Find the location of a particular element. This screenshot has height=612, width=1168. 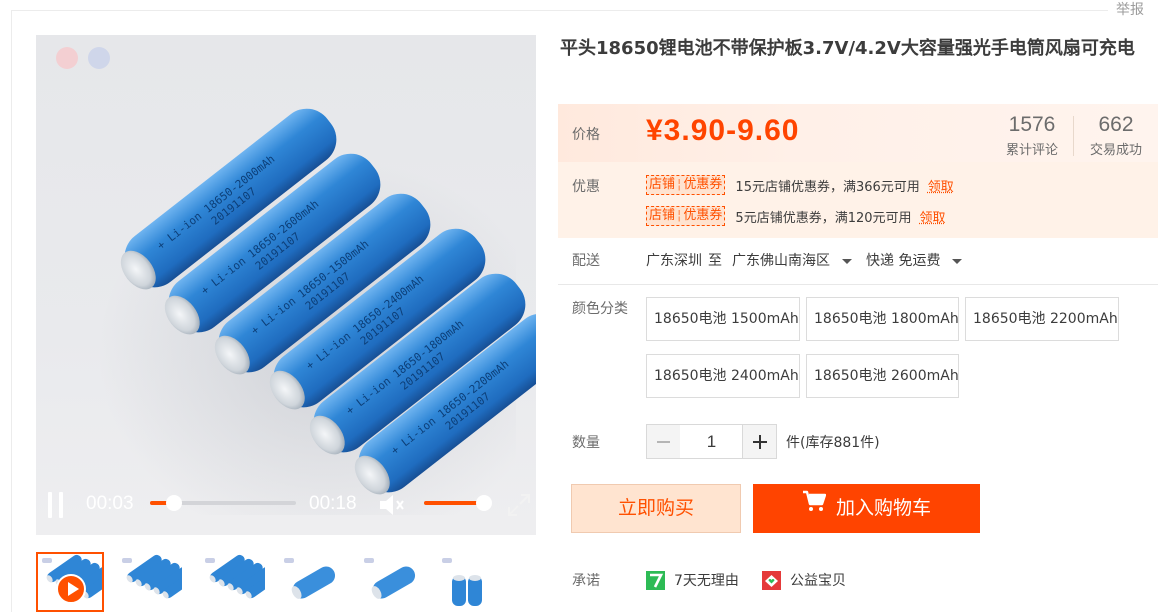

shipping-row: 广东深圳 至 广东佛山南海区 快递 免运费 is located at coordinates (811, 260).